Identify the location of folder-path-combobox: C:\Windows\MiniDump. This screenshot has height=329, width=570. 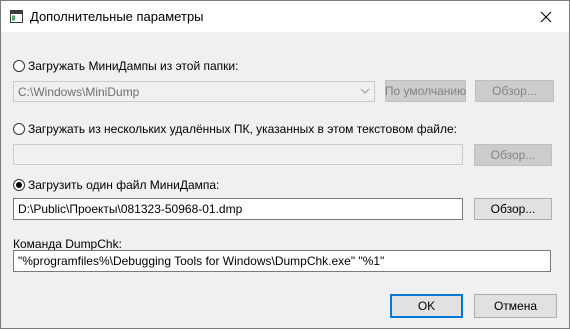
(194, 91).